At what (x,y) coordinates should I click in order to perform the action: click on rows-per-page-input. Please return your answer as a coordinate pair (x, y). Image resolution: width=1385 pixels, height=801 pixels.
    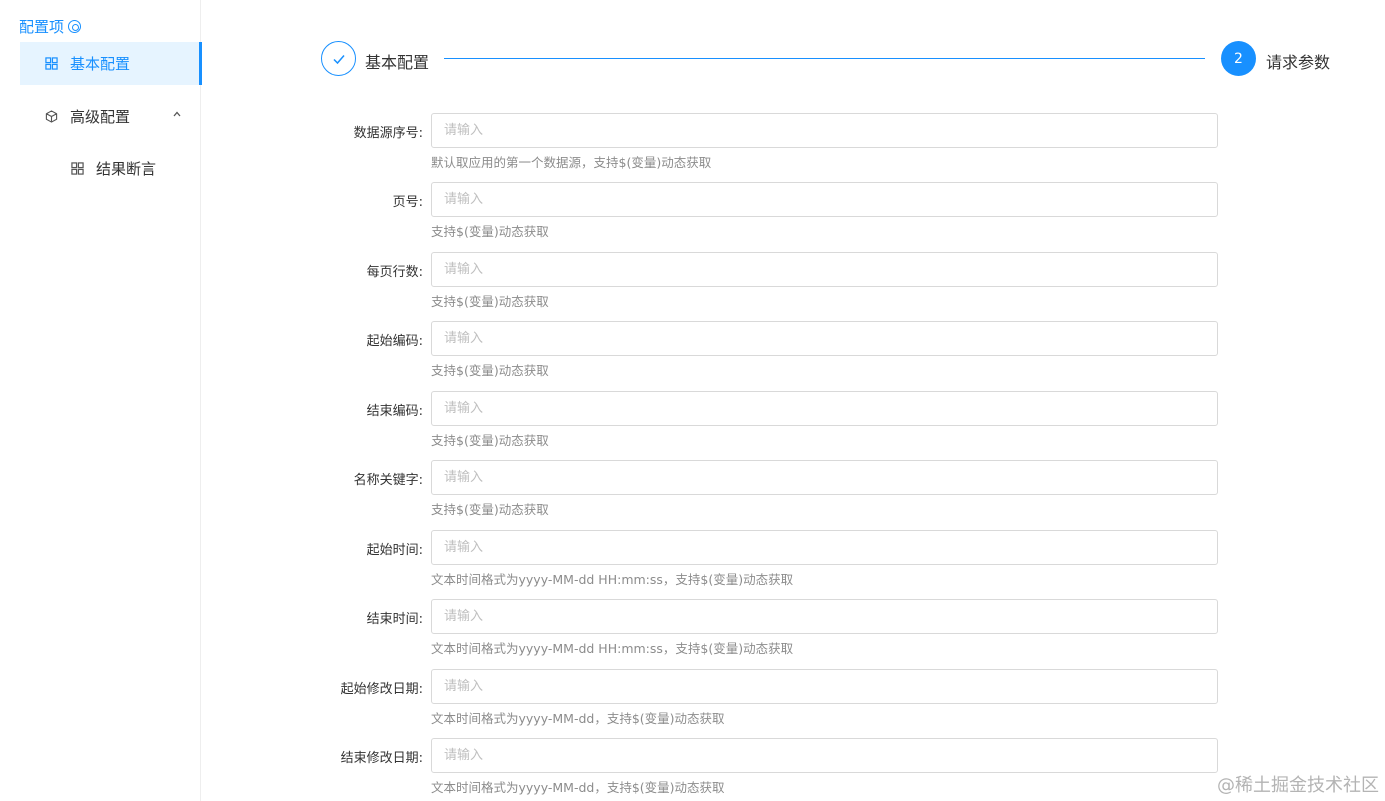
    Looking at the image, I should click on (824, 269).